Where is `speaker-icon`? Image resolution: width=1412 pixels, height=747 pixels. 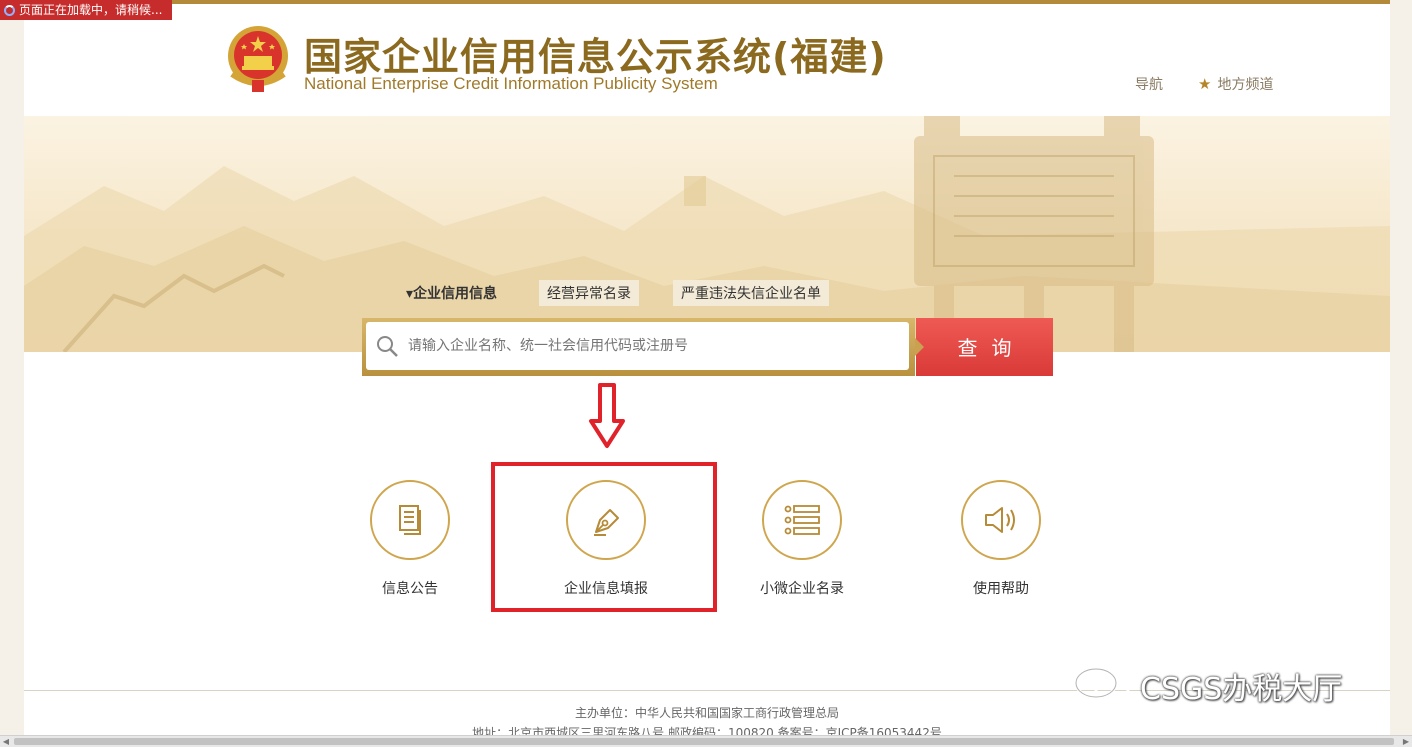
speaker-icon is located at coordinates (1000, 520).